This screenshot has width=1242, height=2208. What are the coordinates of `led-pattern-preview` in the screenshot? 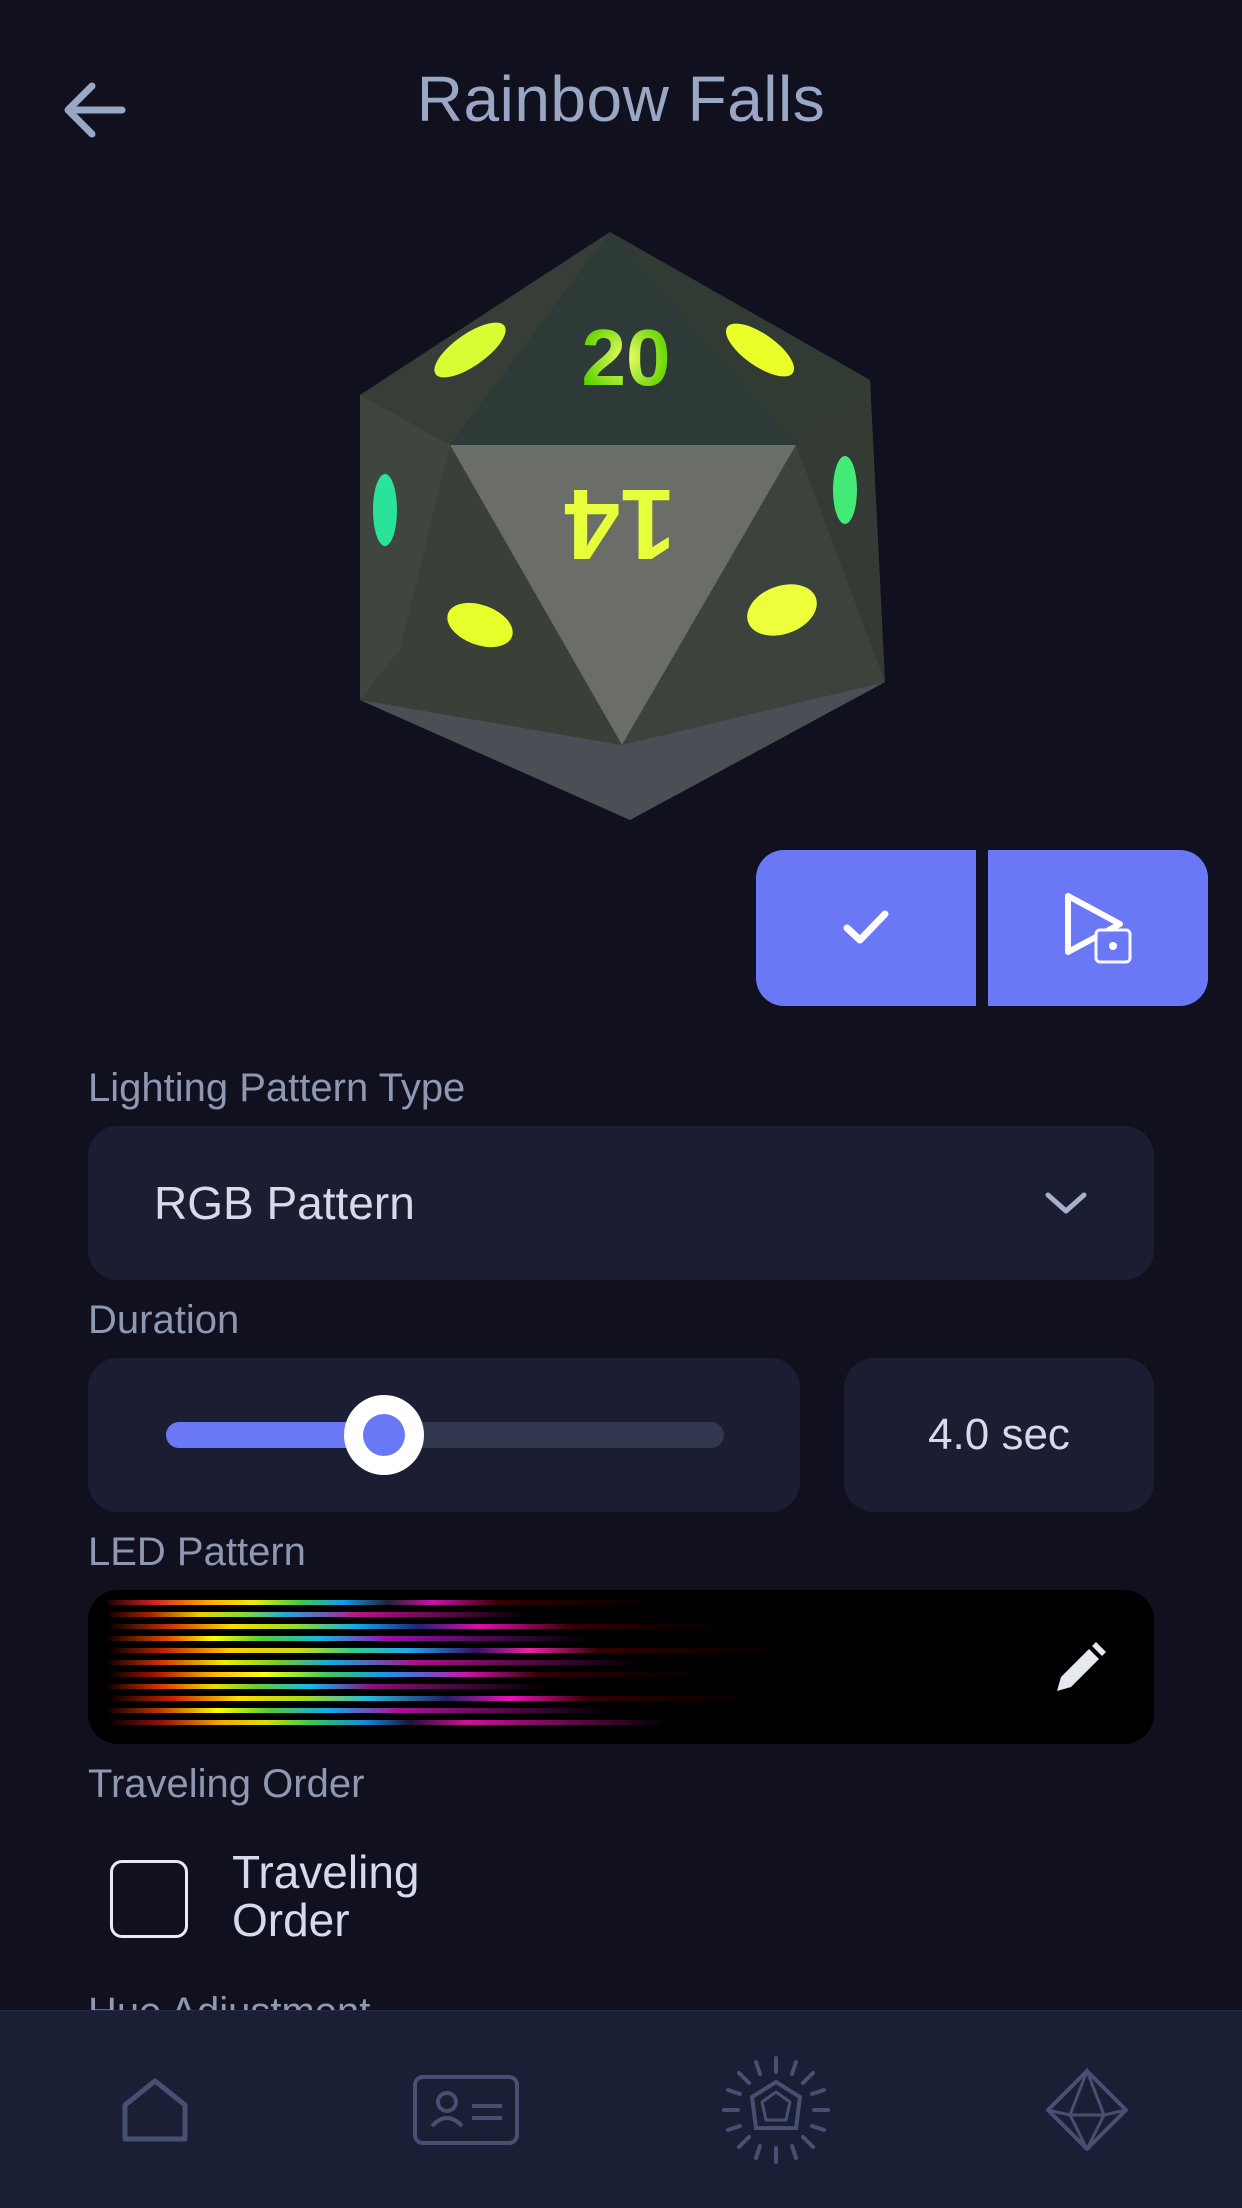 It's located at (621, 1667).